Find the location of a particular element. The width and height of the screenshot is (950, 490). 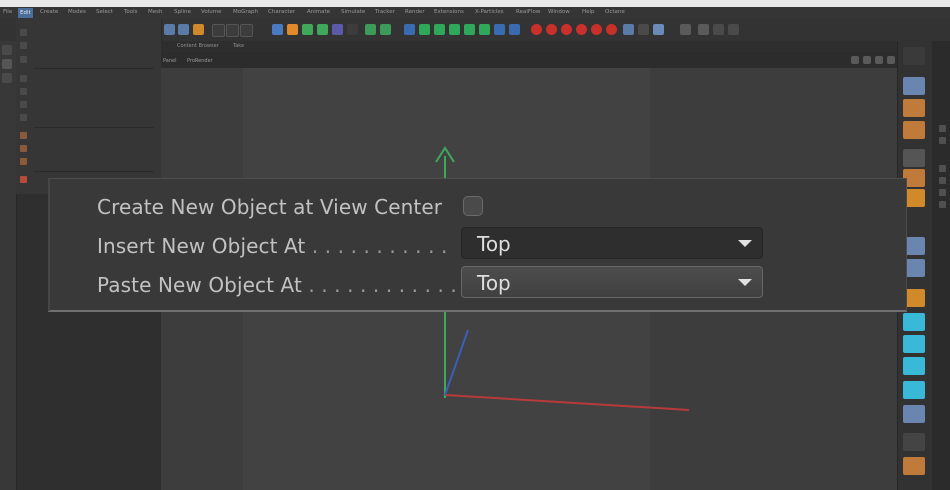

menu-item-delete is located at coordinates (88, 117).